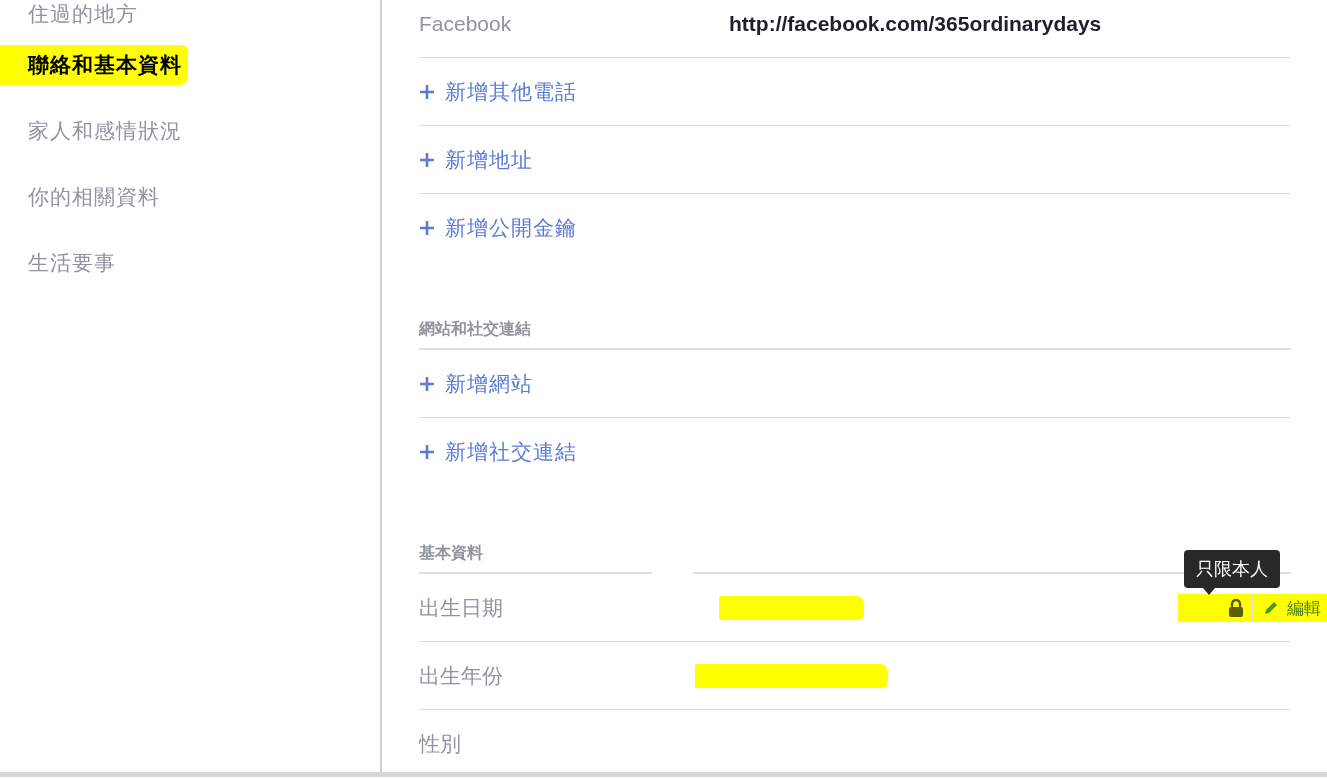  I want to click on section-heading: 網站和社交連結, so click(855, 334).